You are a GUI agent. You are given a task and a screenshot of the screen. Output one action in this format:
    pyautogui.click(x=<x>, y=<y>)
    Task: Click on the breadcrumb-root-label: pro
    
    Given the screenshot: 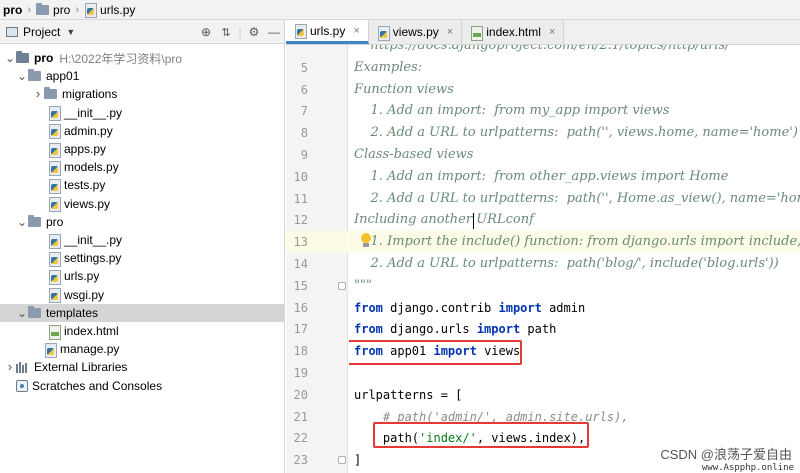 What is the action you would take?
    pyautogui.click(x=13, y=9)
    